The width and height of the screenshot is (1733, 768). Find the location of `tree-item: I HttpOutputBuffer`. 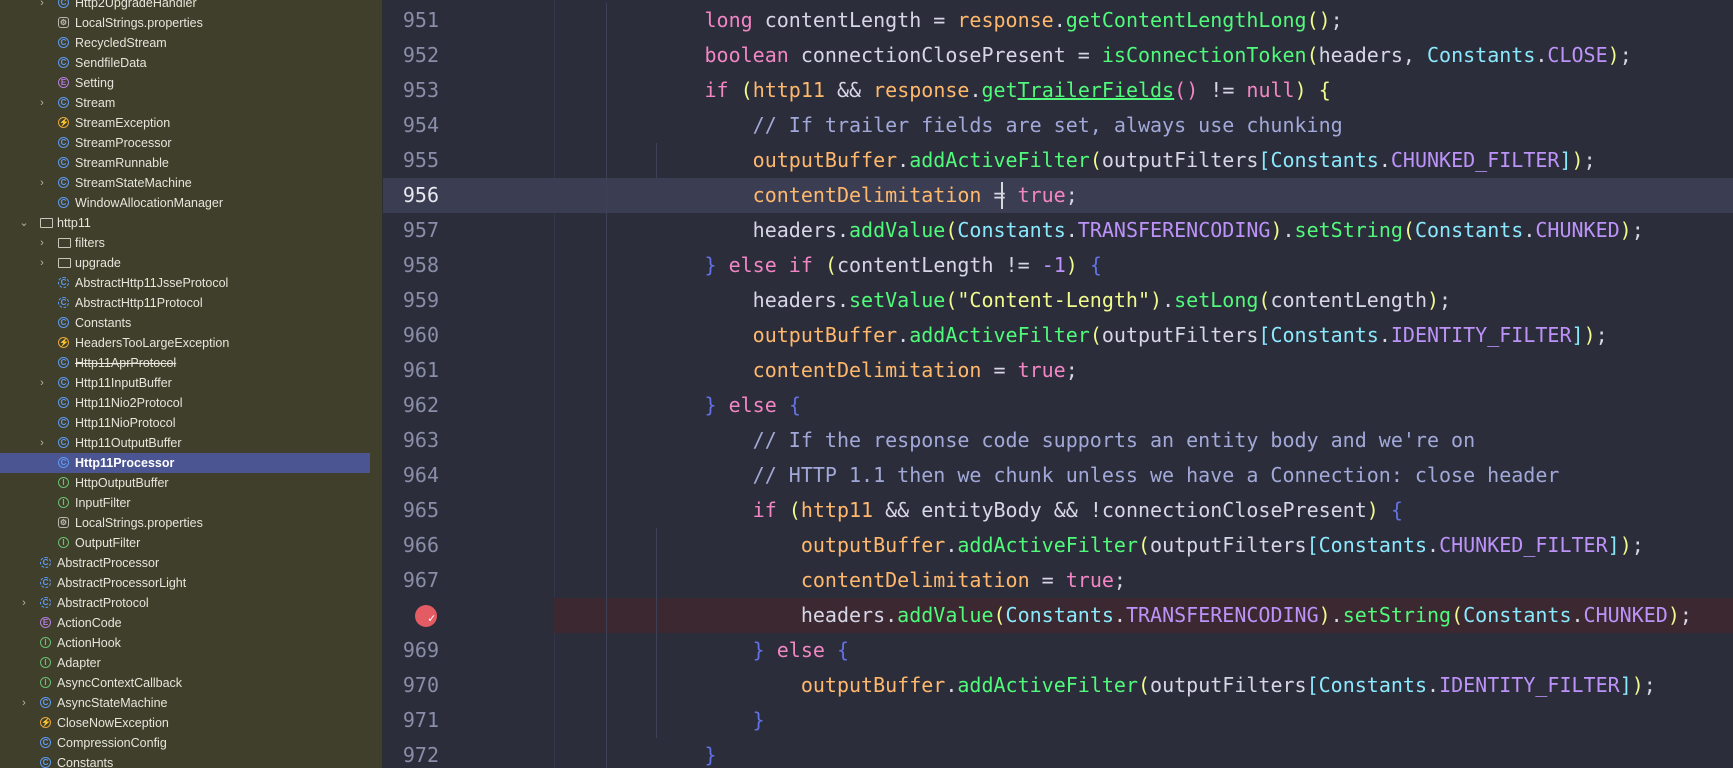

tree-item: I HttpOutputBuffer is located at coordinates (185, 483).